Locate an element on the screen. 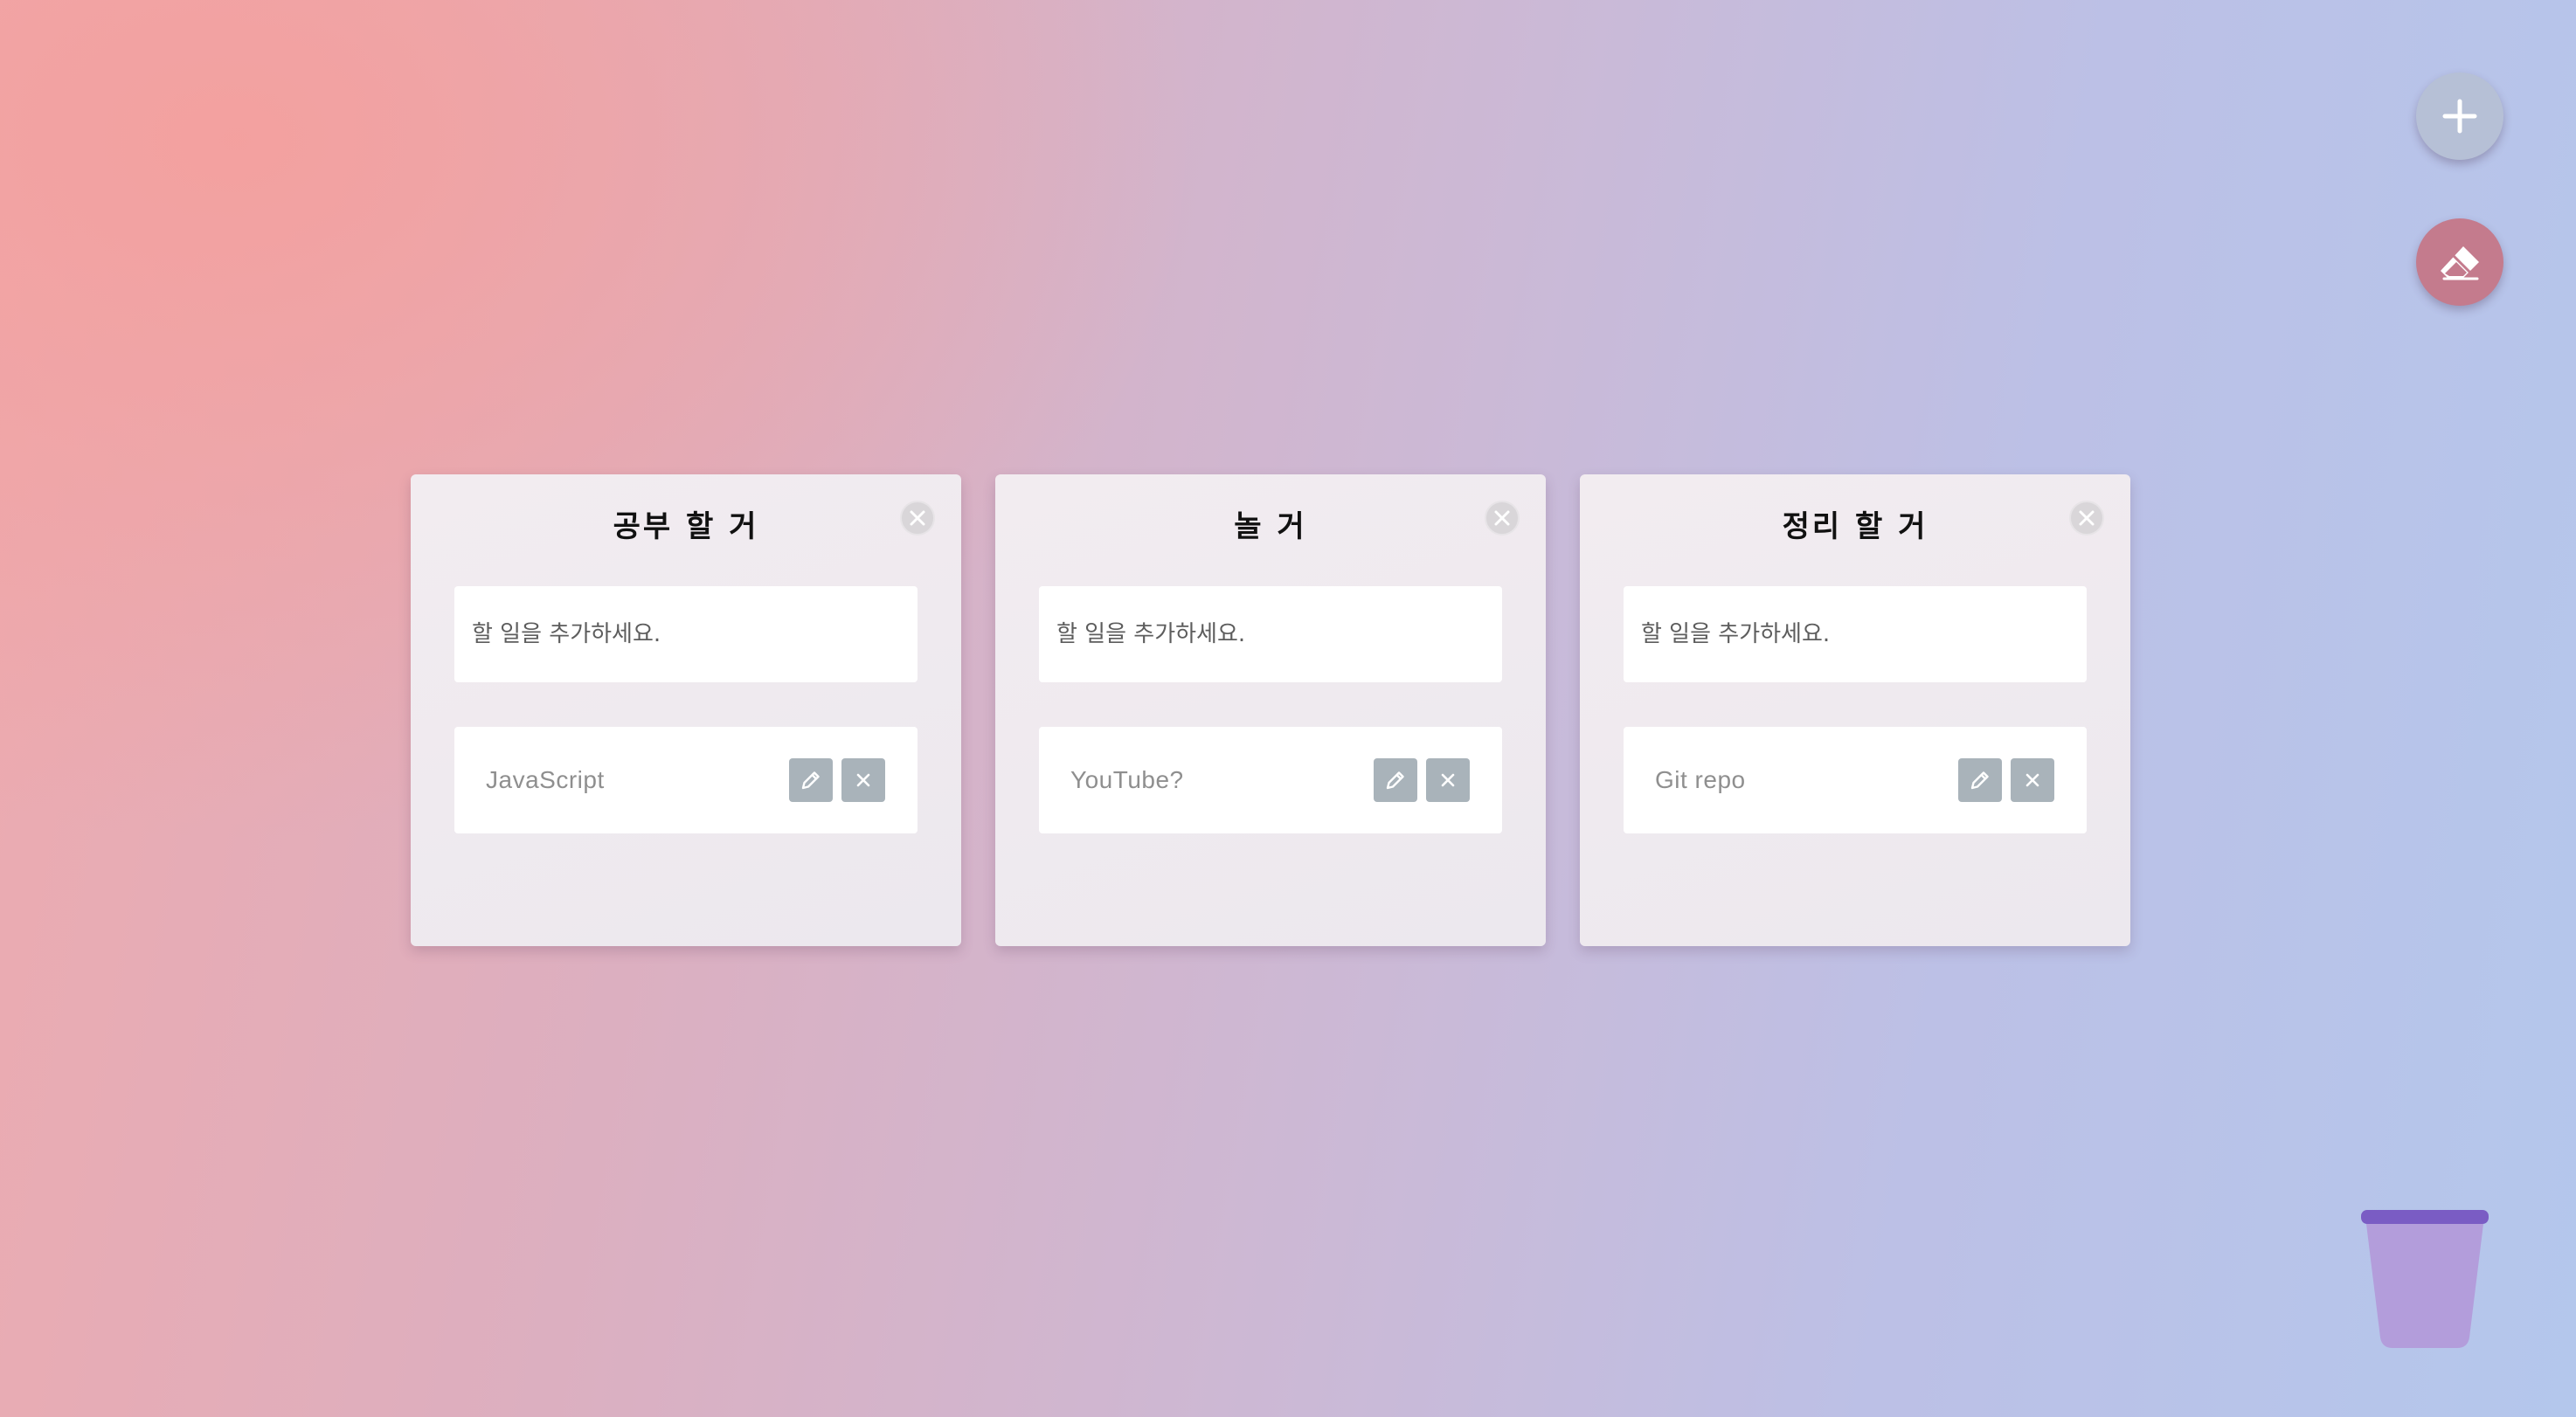  erase-all-button is located at coordinates (2459, 262).